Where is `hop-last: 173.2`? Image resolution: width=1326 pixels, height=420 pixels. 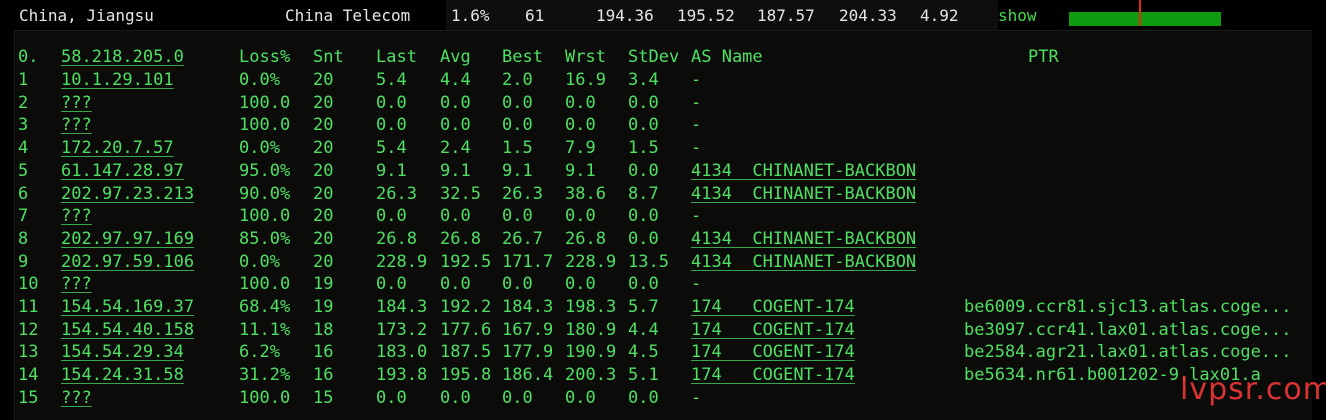 hop-last: 173.2 is located at coordinates (402, 329).